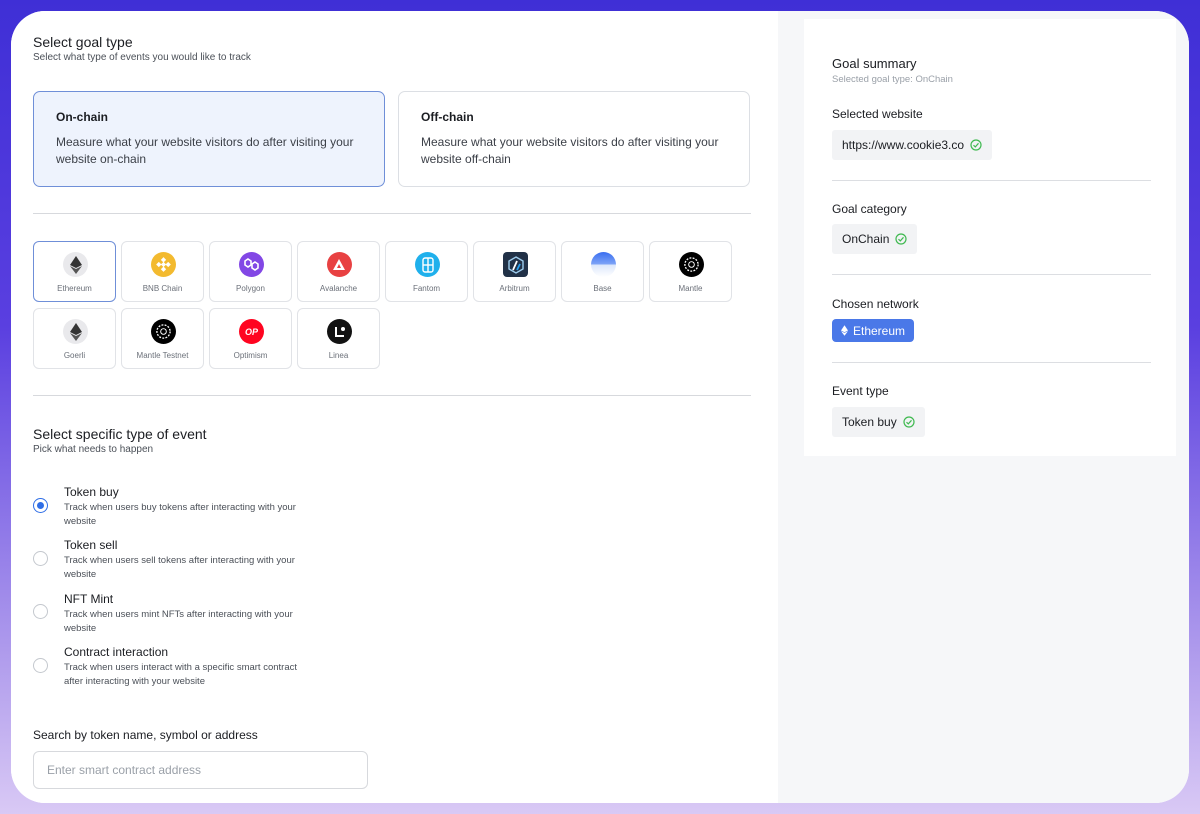 This screenshot has width=1200, height=814. What do you see at coordinates (339, 264) in the screenshot?
I see `avalanche-icon` at bounding box center [339, 264].